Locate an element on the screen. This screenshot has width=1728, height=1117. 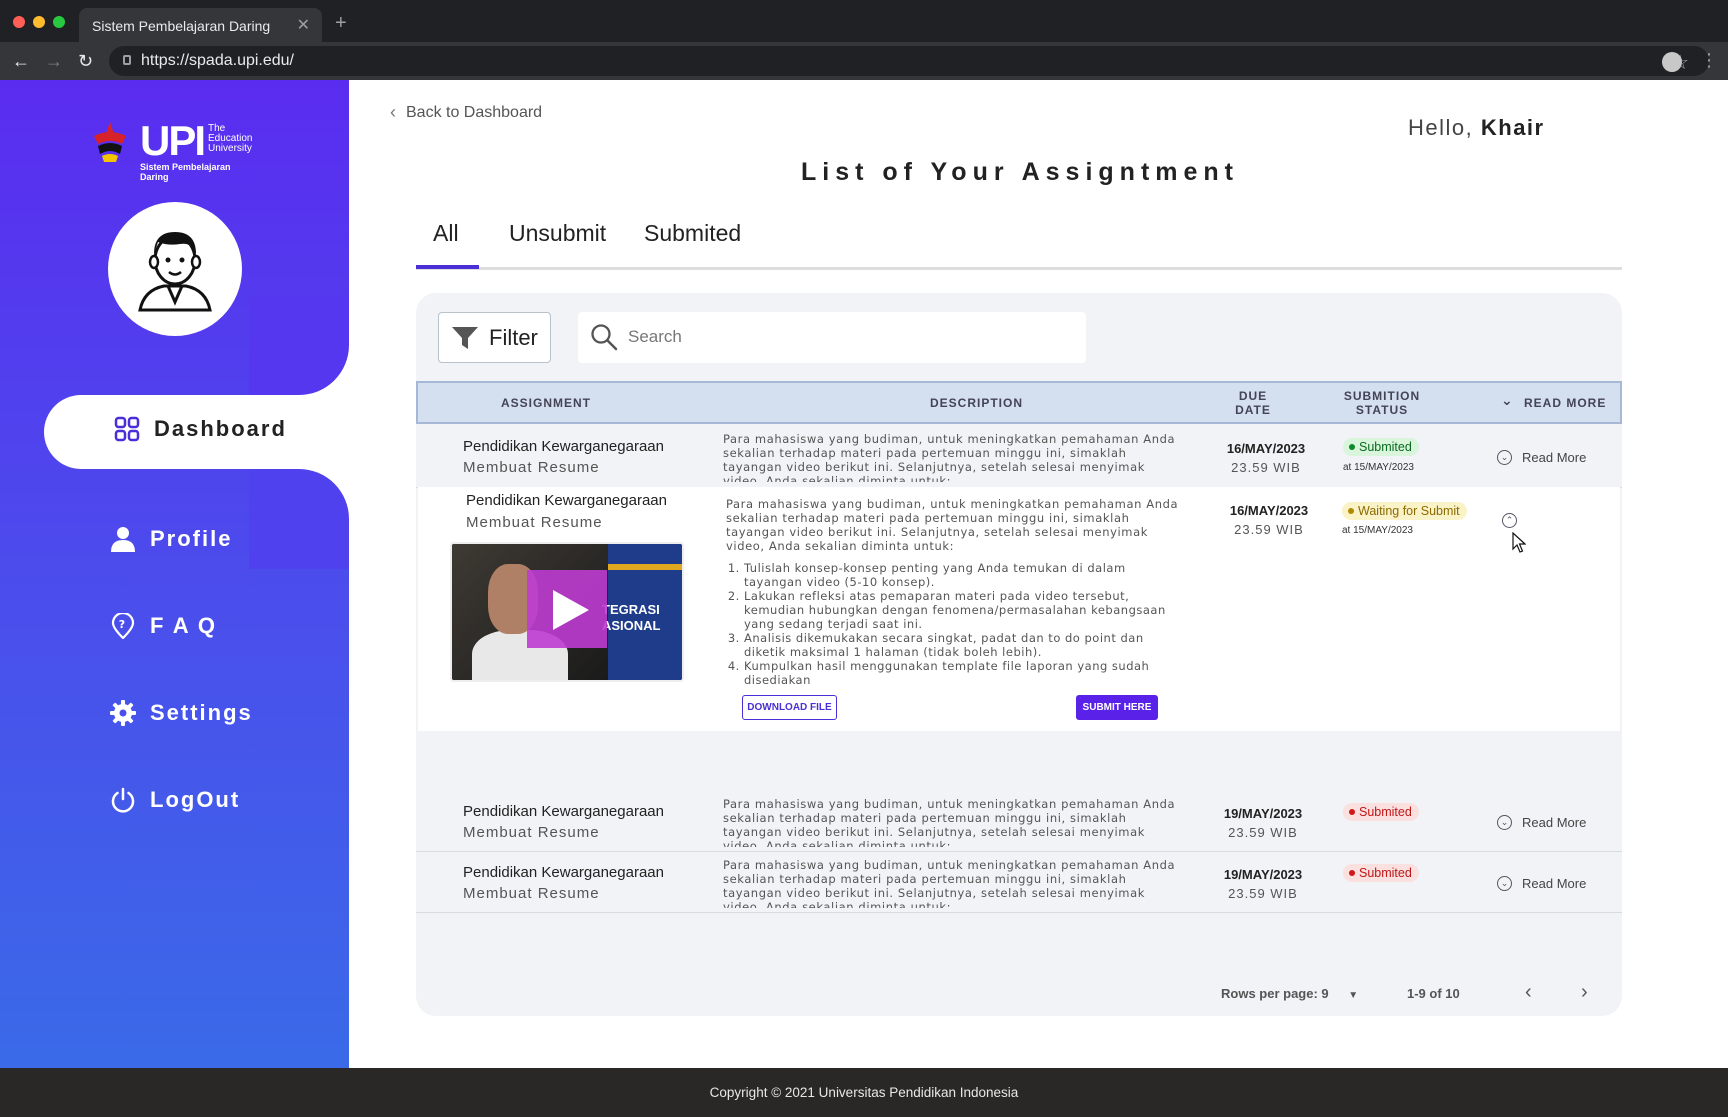
download-file-button: DOWNLOAD FILE is located at coordinates (789, 707).